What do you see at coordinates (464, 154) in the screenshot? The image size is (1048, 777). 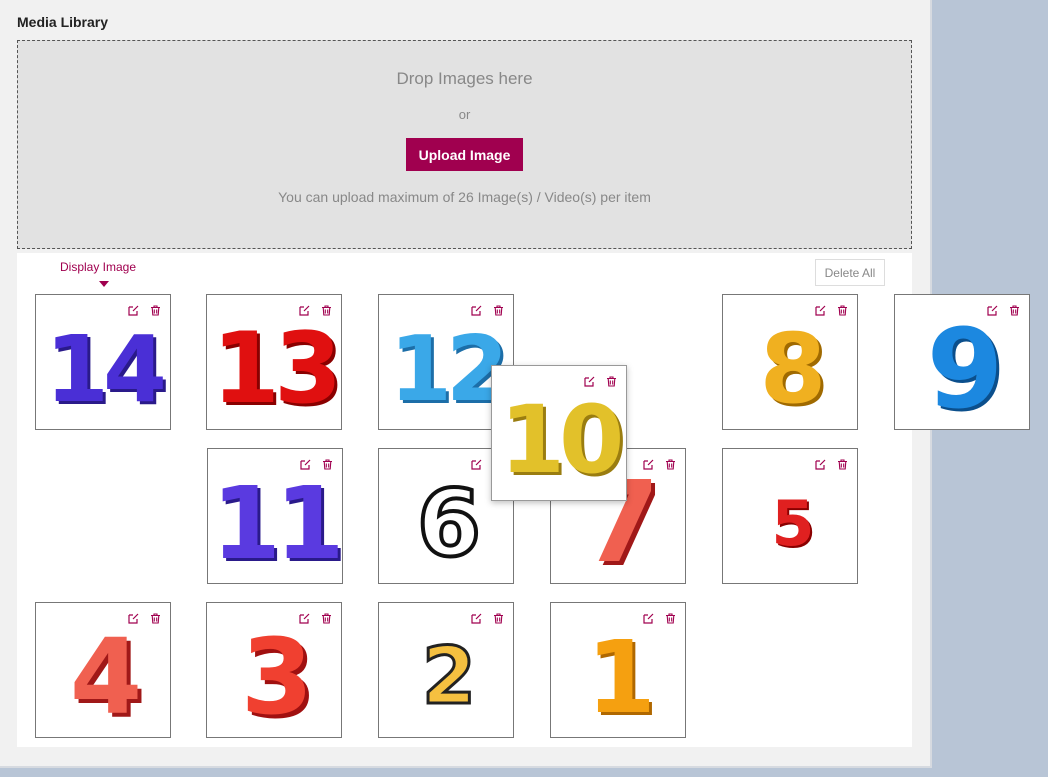 I see `upload-image-button: Upload Image` at bounding box center [464, 154].